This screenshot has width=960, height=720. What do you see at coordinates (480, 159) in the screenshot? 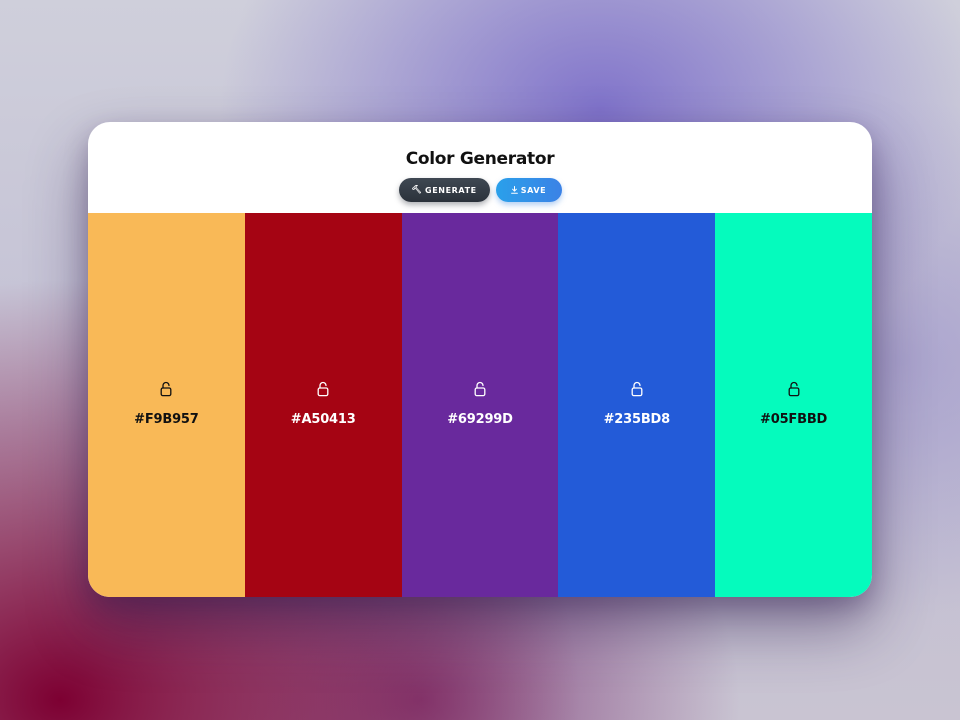
I see `page-title: Color Generator` at bounding box center [480, 159].